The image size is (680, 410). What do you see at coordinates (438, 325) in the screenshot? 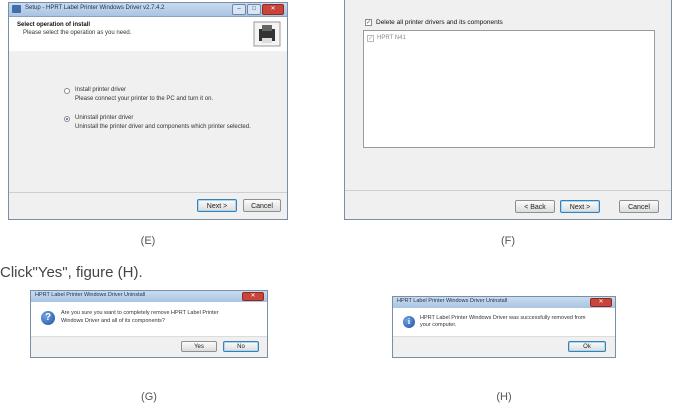
I see `success-message-2: your computer.` at bounding box center [438, 325].